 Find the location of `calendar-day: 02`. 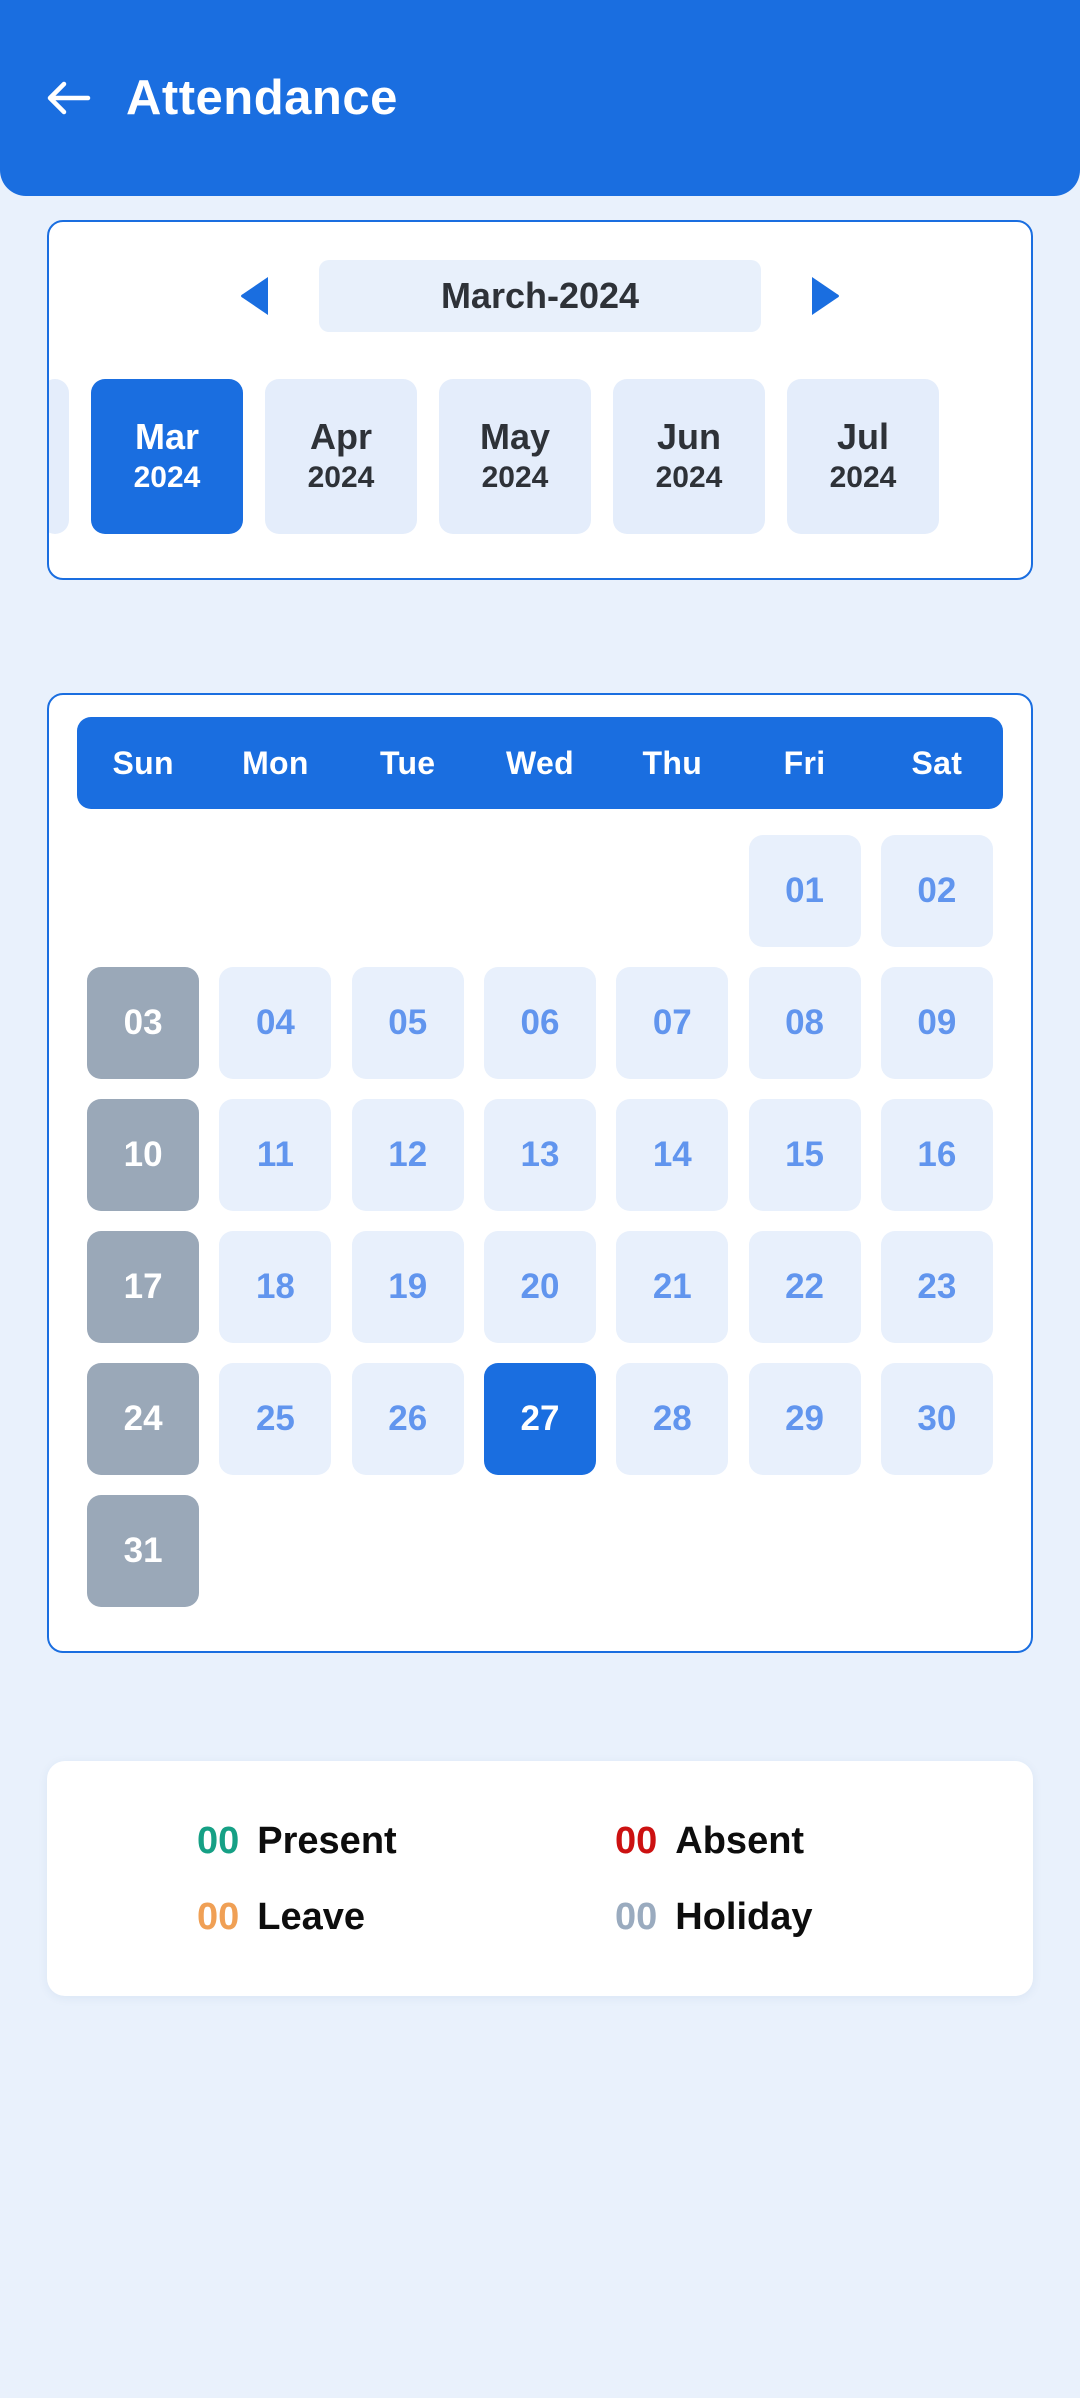

calendar-day: 02 is located at coordinates (936, 891).